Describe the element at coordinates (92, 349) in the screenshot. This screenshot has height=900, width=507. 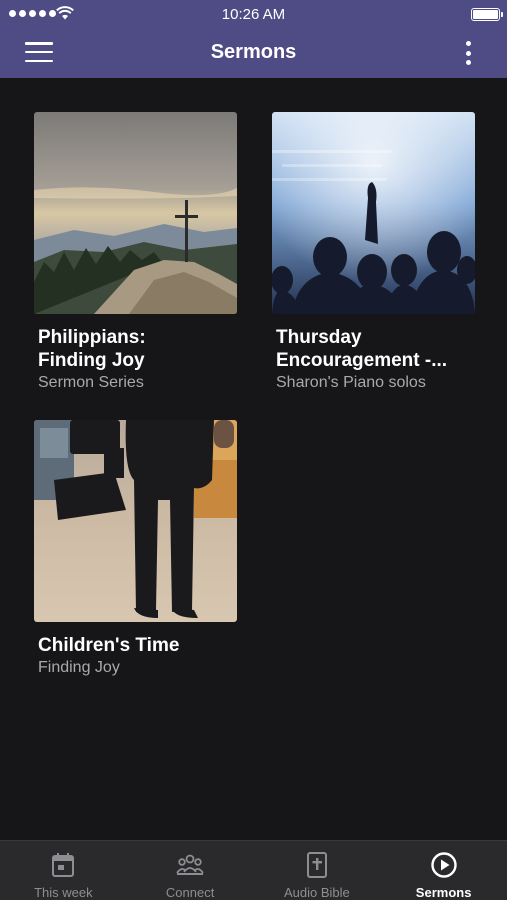
I see `sermon-title: Philippians: Finding Joy` at that location.